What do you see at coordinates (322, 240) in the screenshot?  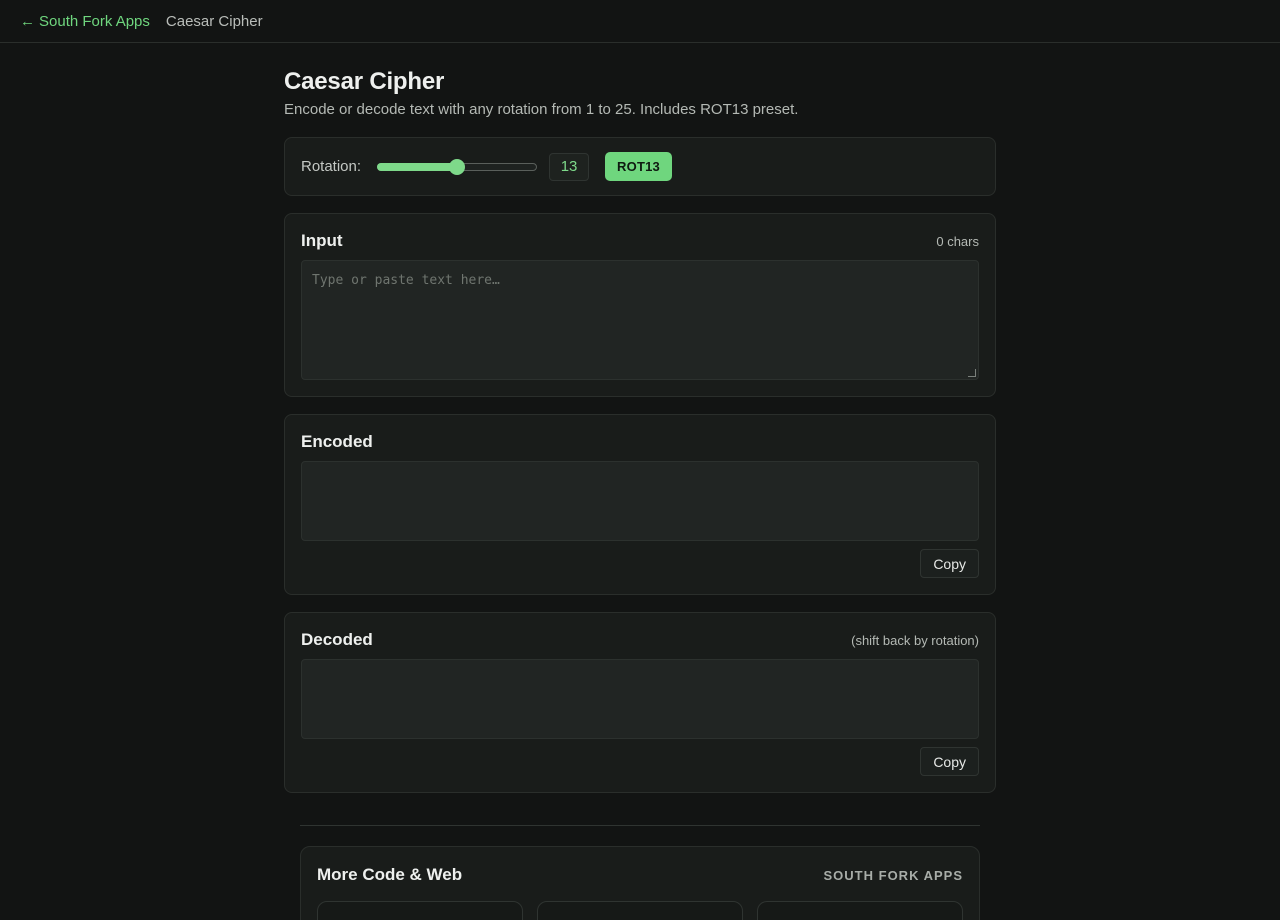 I see `input-title: Input` at bounding box center [322, 240].